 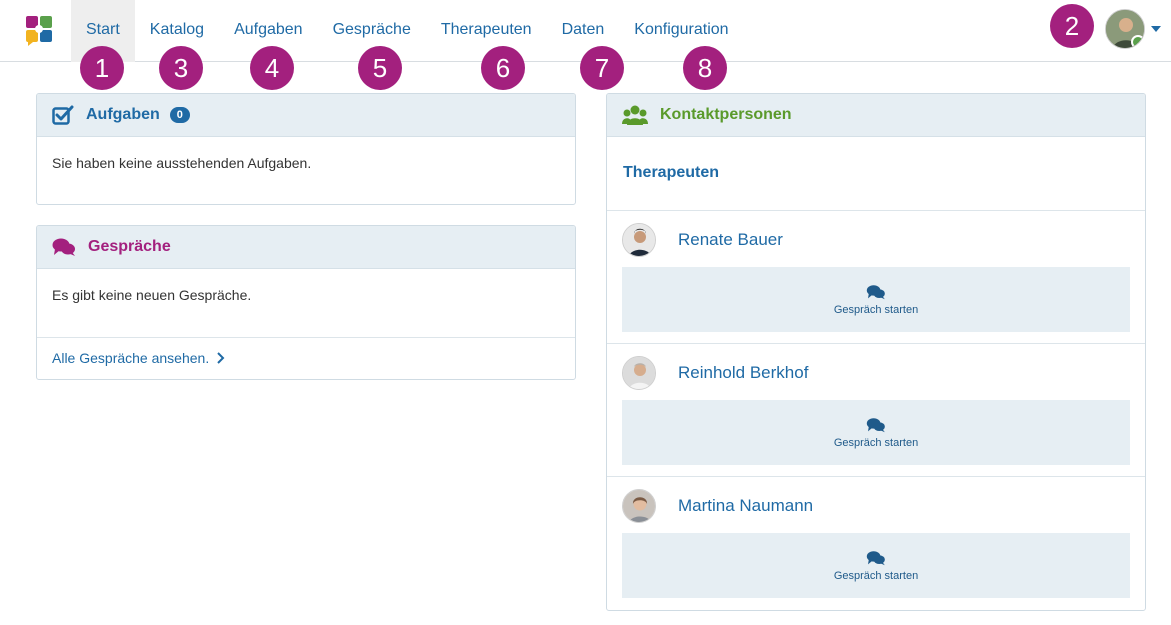 What do you see at coordinates (745, 506) in the screenshot?
I see `contact-name: Martina Naumann` at bounding box center [745, 506].